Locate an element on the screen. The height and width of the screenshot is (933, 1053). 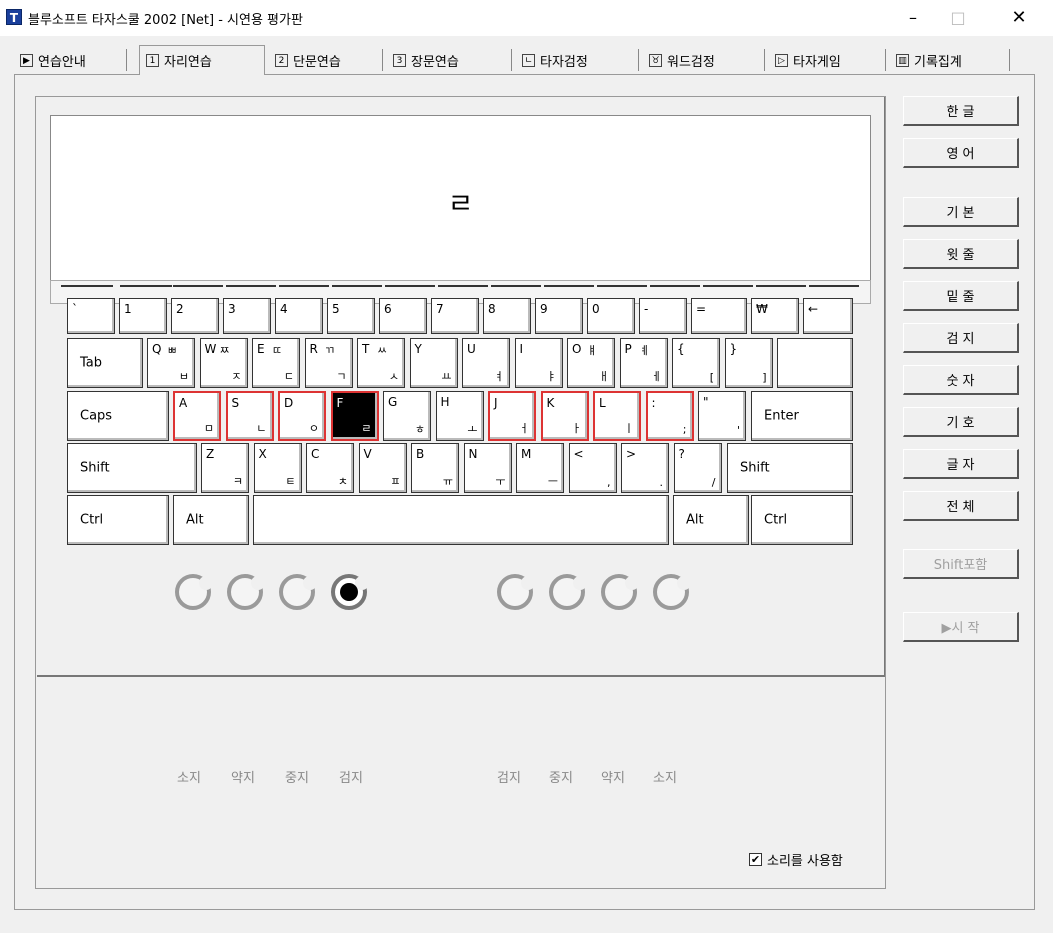
key-char: N is located at coordinates (473, 454).